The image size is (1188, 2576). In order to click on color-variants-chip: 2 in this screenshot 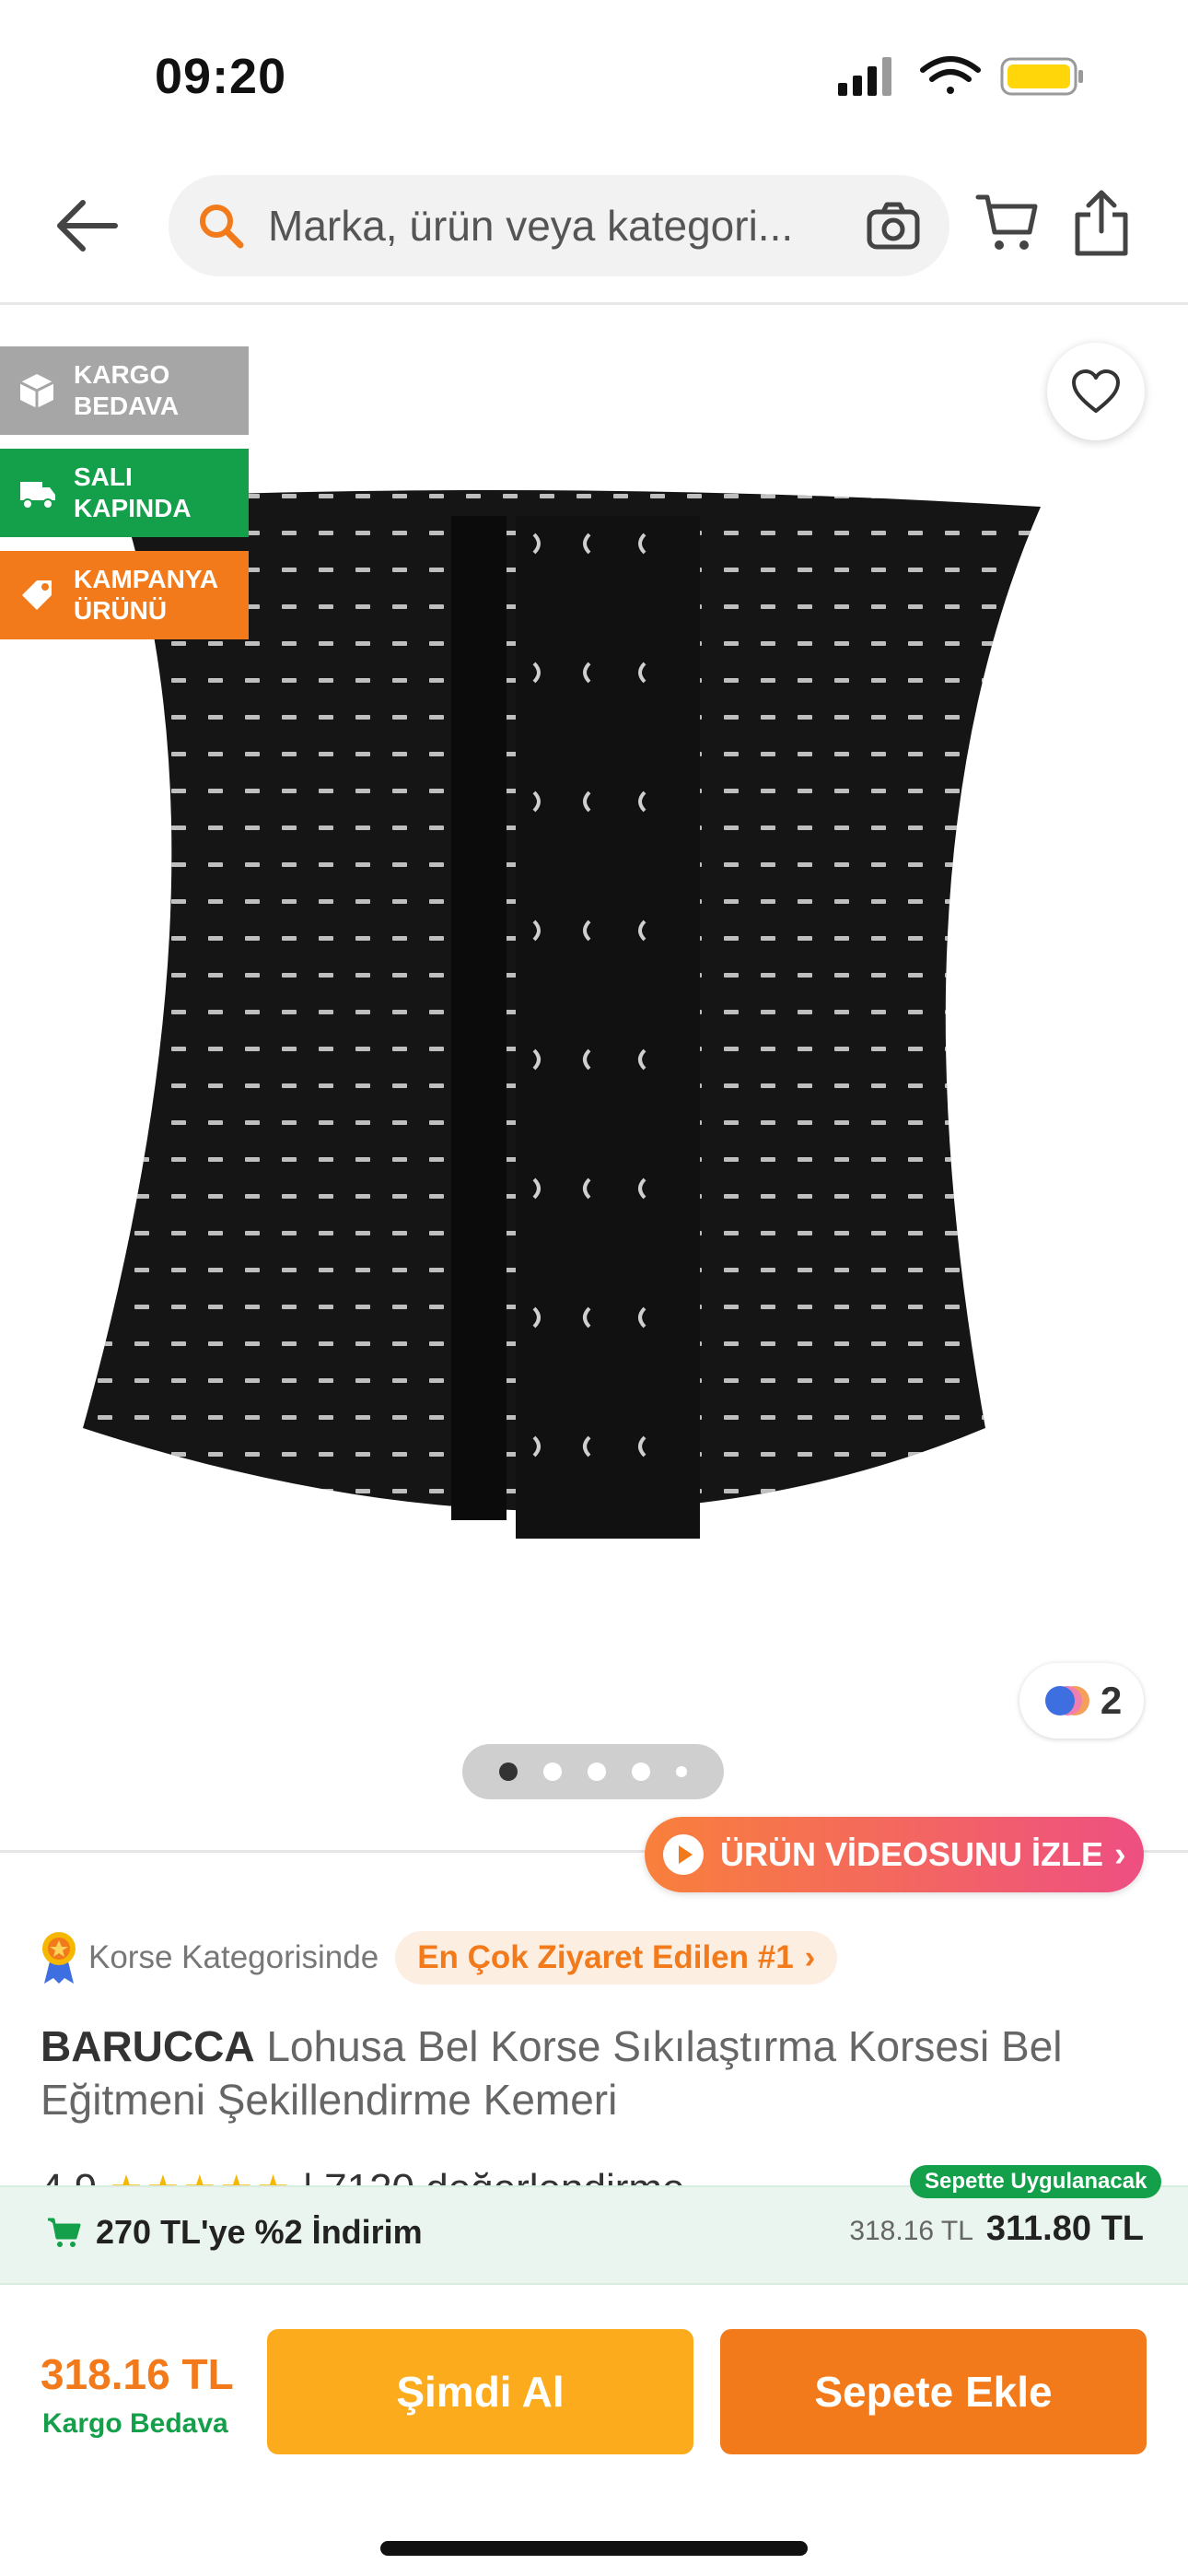, I will do `click(1081, 1701)`.